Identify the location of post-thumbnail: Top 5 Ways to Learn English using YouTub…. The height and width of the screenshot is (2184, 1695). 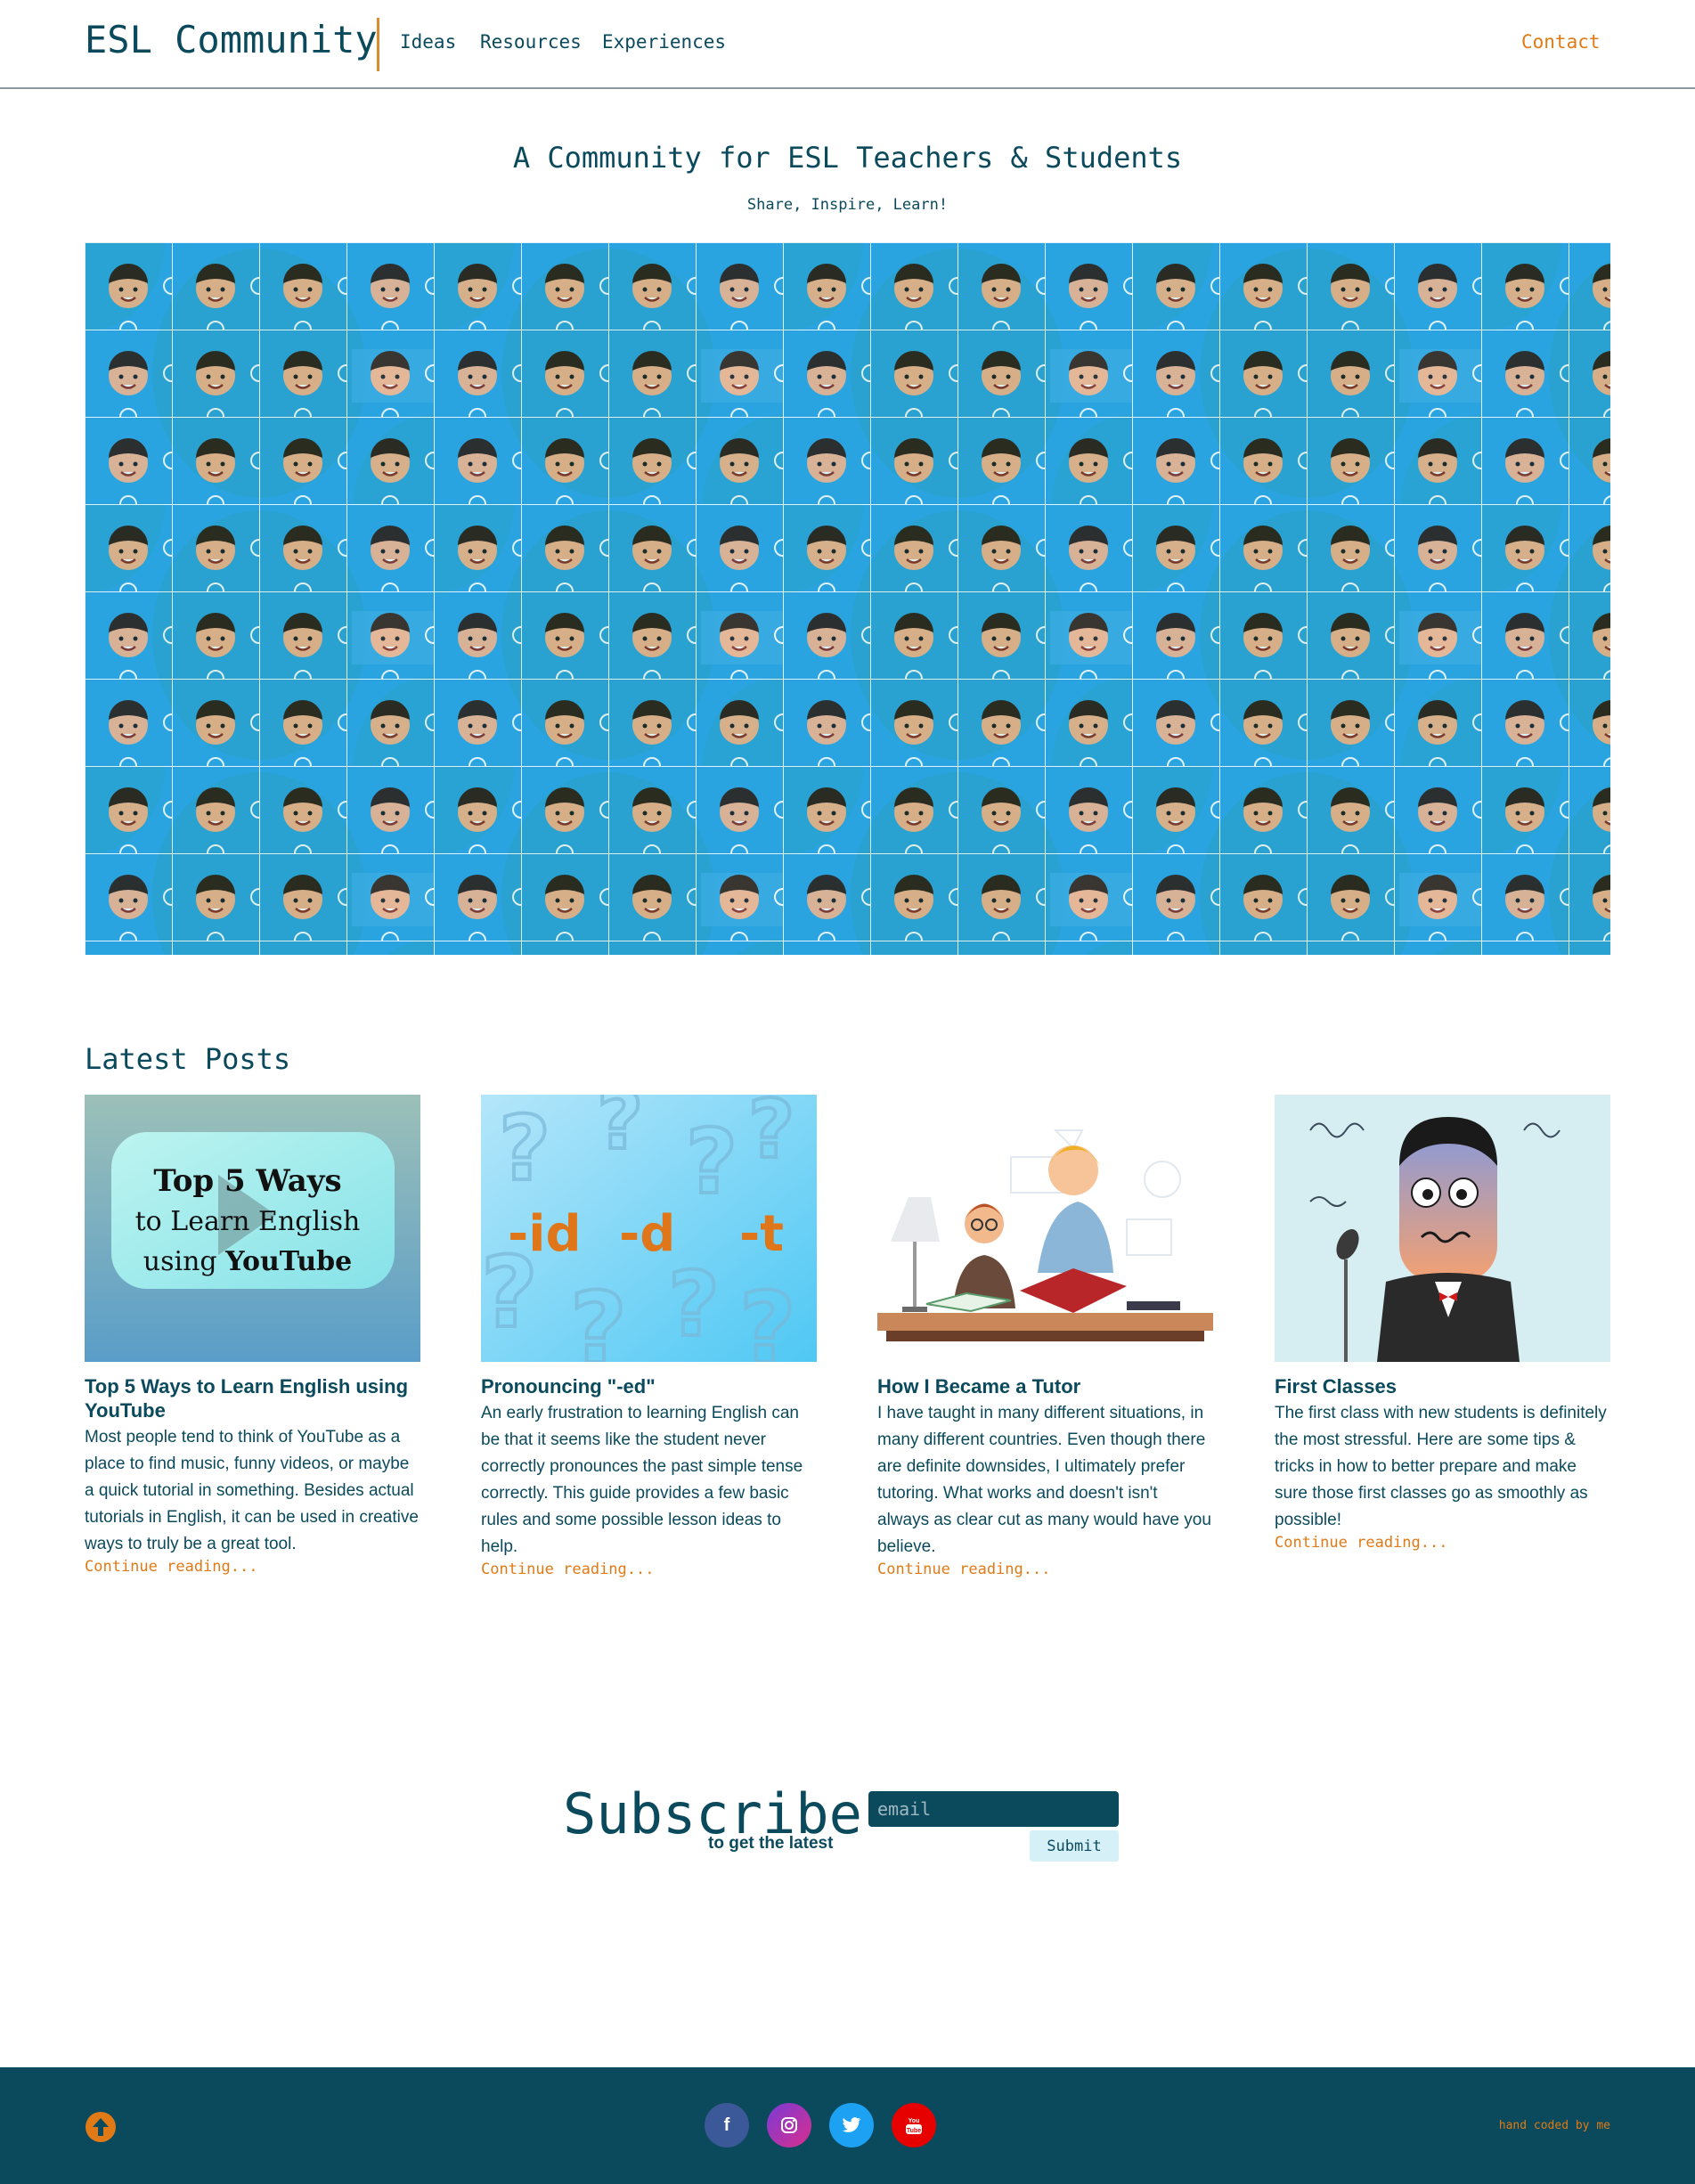
(252, 1228).